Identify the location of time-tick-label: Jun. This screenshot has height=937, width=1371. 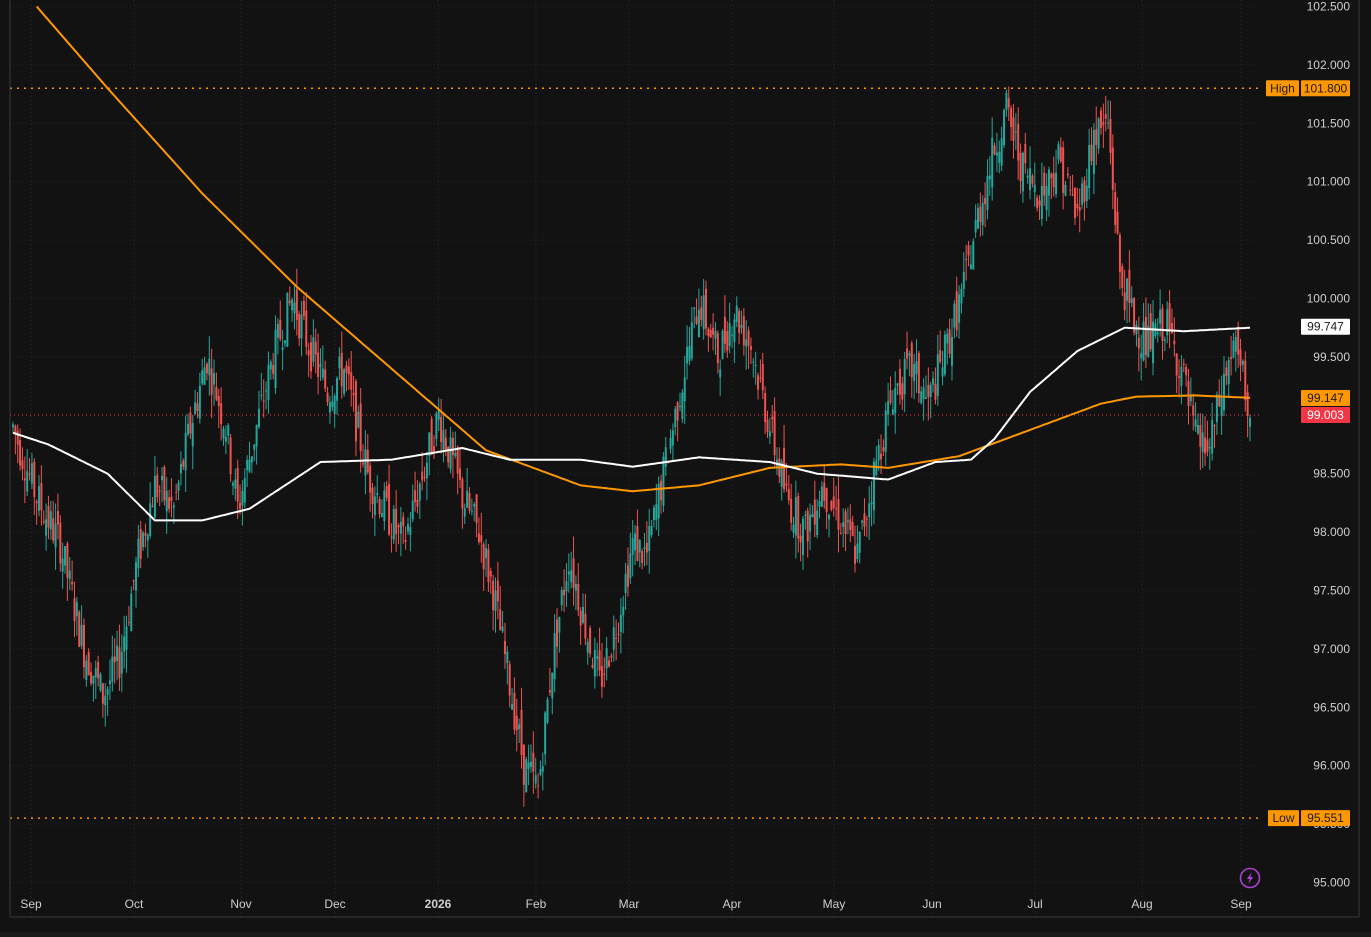
(931, 904).